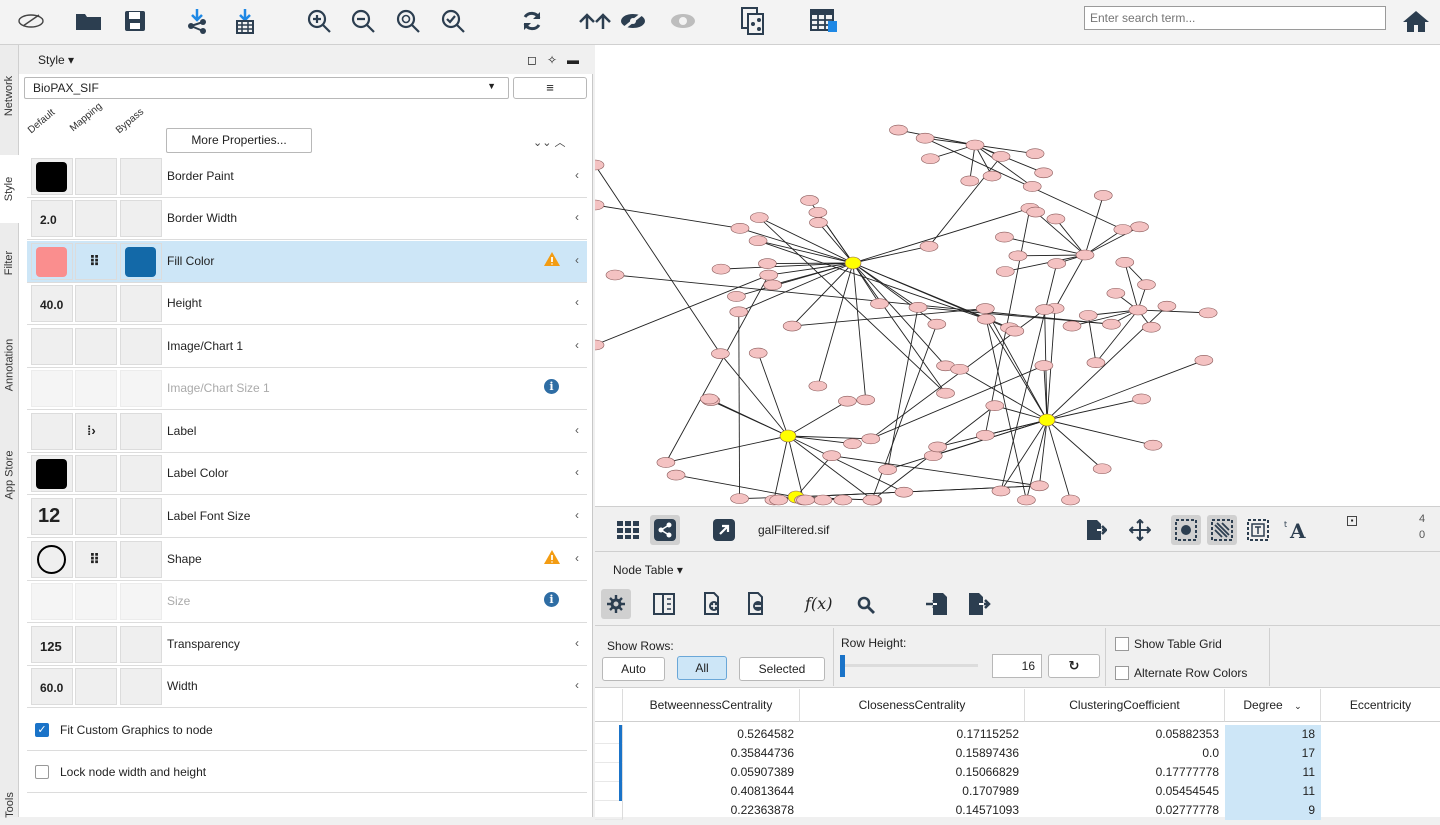 Image resolution: width=1440 pixels, height=825 pixels. I want to click on tab-tools: Tools, so click(9, 805).